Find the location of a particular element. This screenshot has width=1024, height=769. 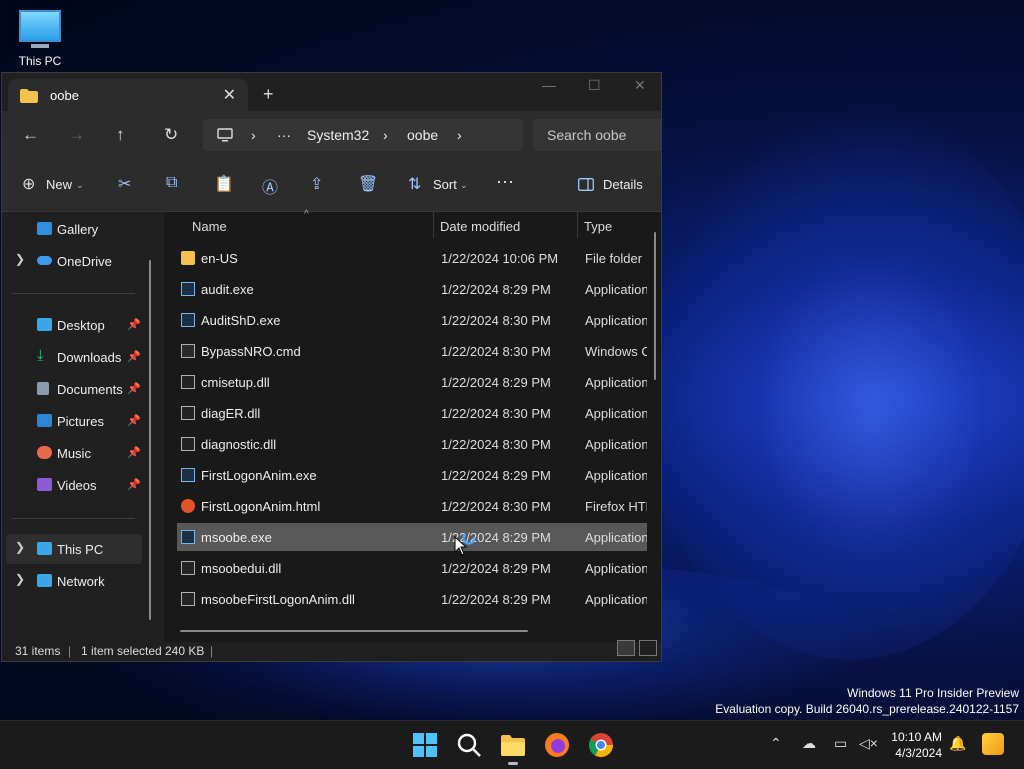

share-icon: ⇪ is located at coordinates (316, 184).